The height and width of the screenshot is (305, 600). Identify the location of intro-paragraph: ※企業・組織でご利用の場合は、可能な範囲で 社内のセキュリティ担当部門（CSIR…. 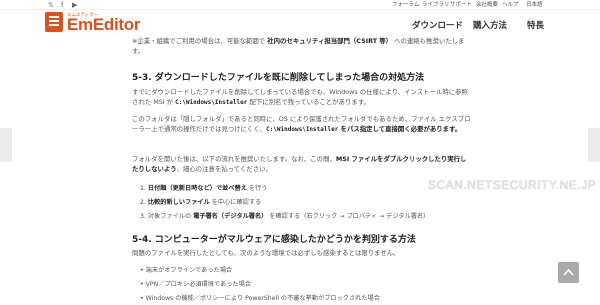
(298, 46).